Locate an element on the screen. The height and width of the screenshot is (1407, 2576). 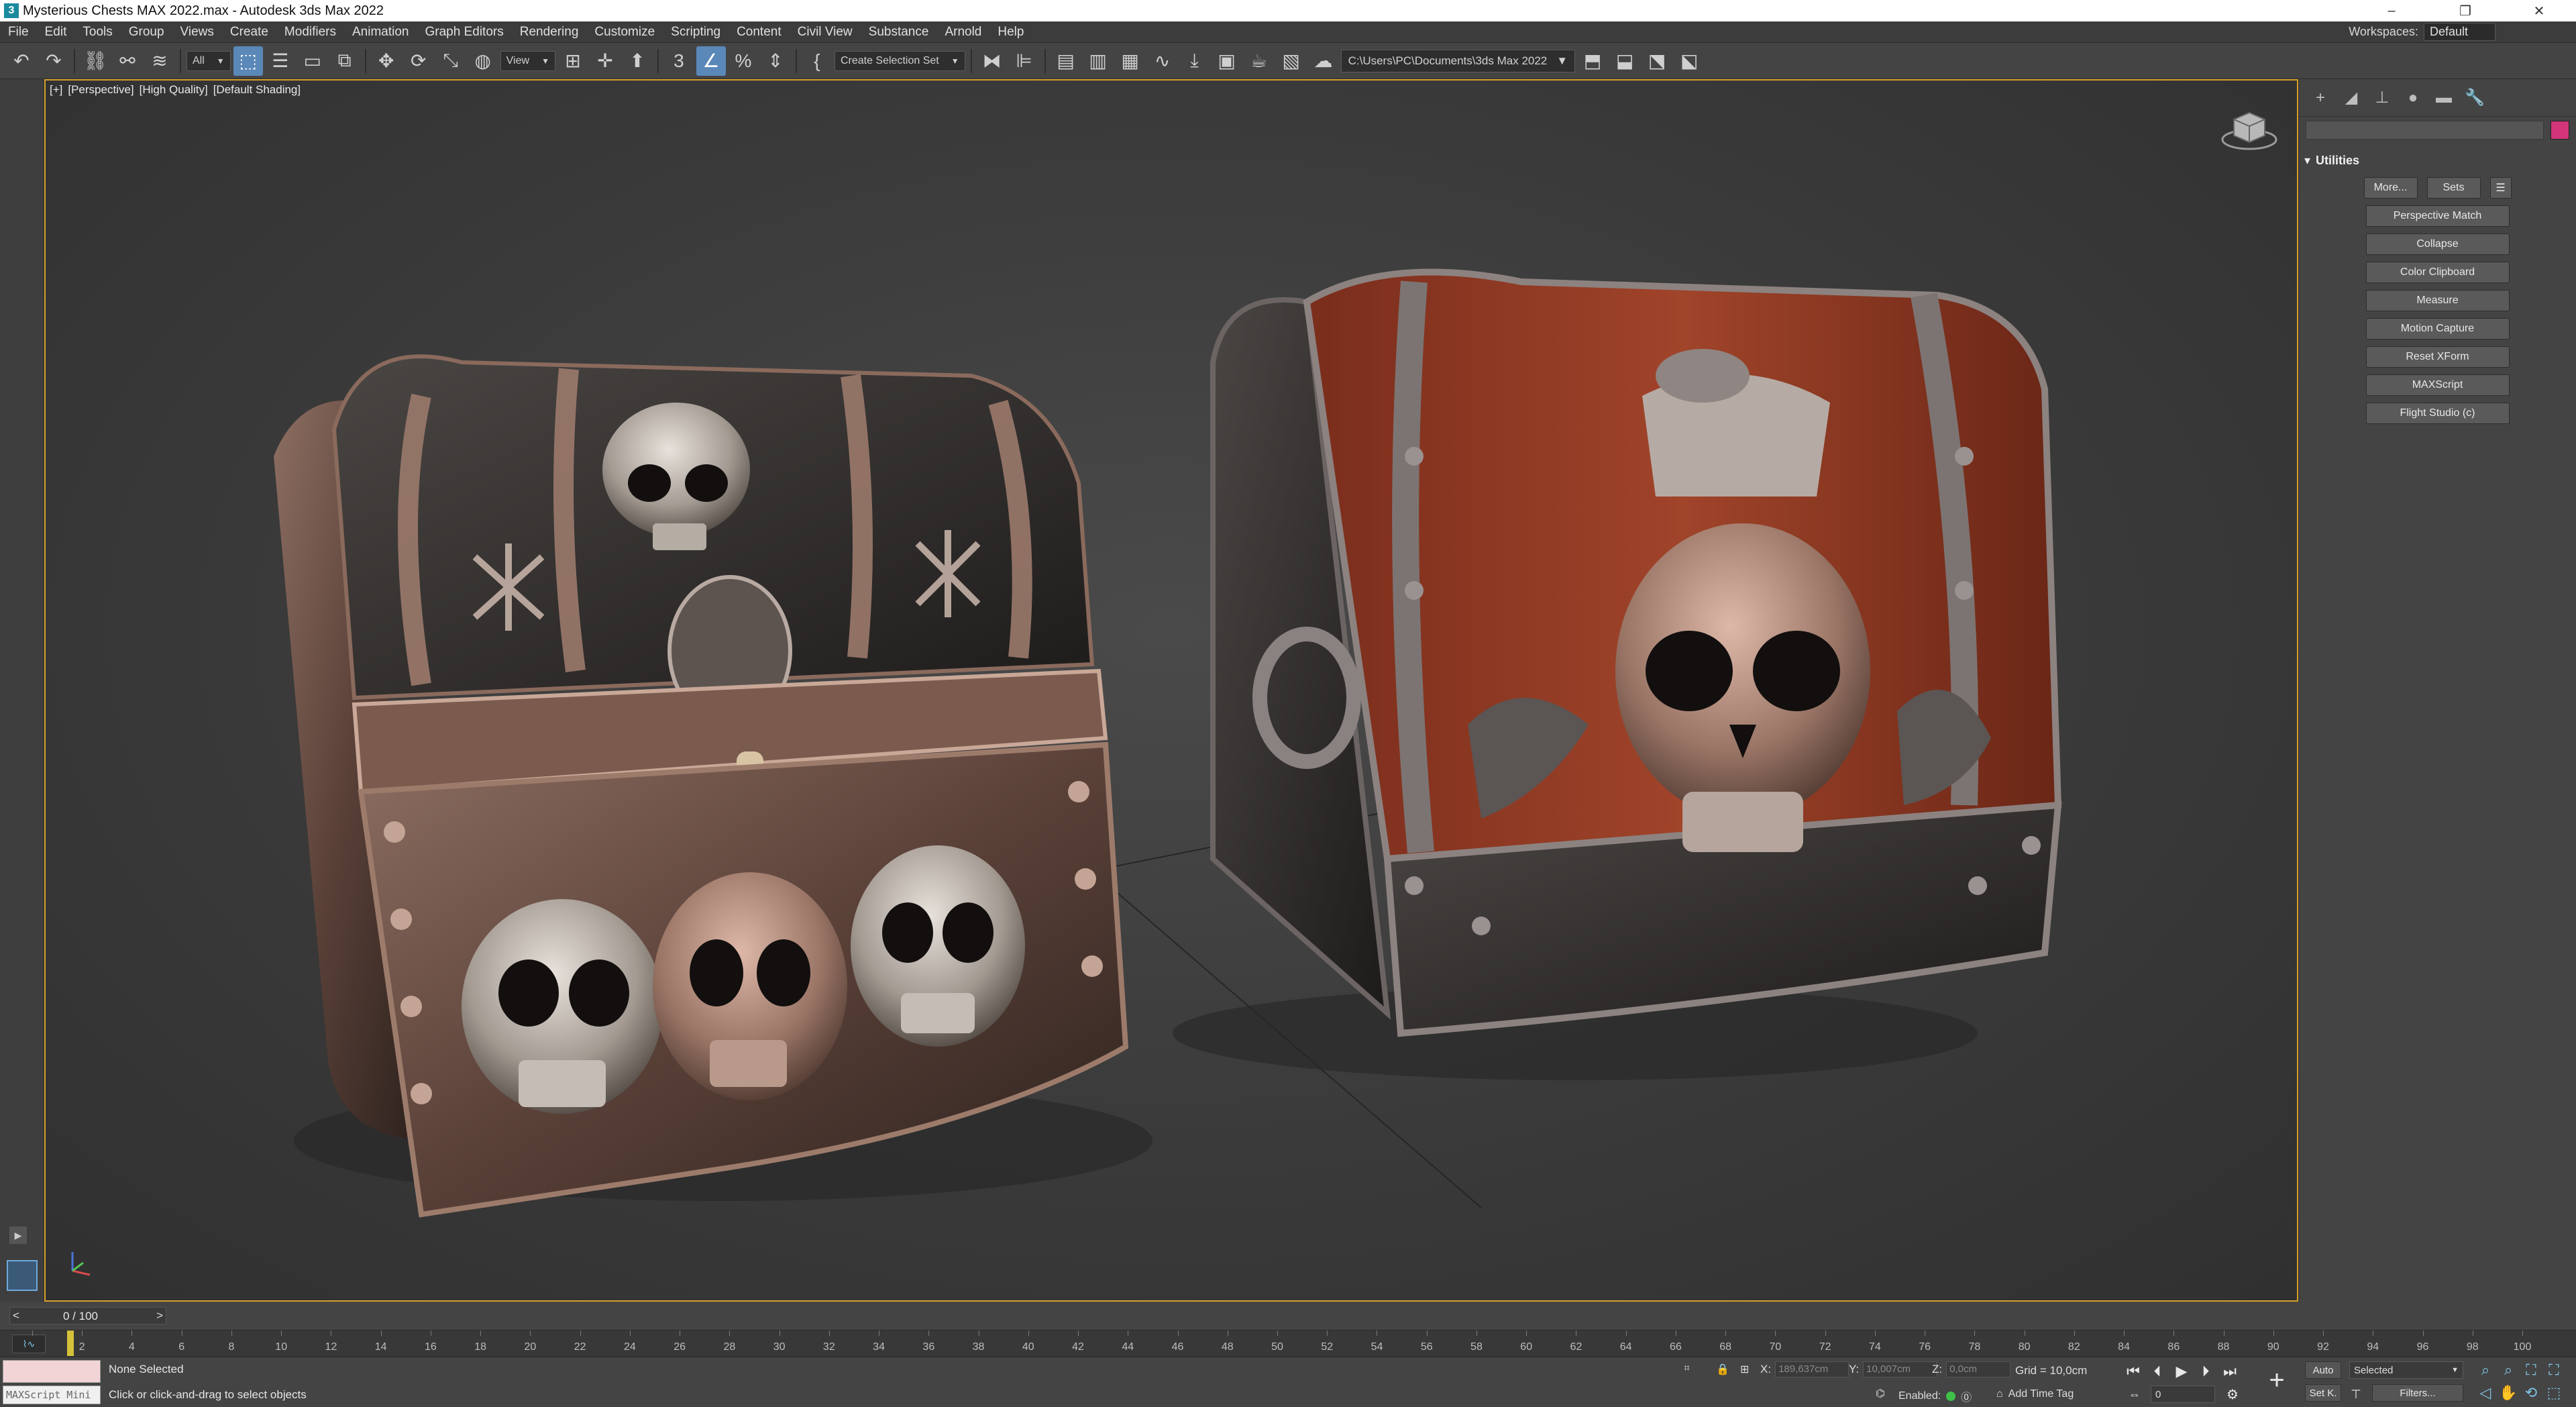
select-manipulate-icon: ✛ is located at coordinates (605, 61).